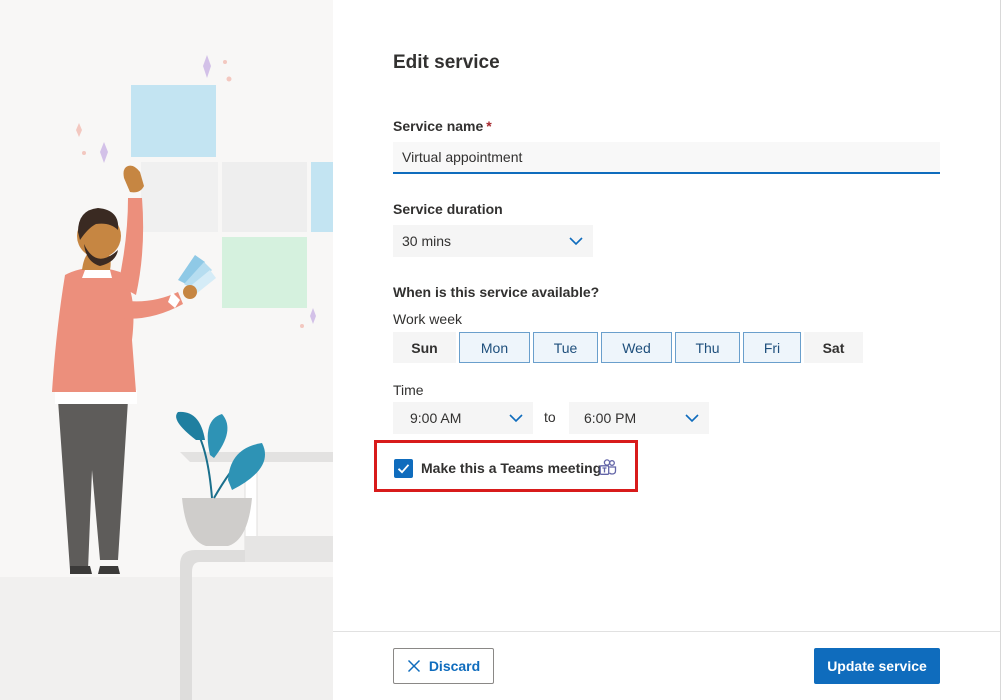 The width and height of the screenshot is (1001, 700). Describe the element at coordinates (413, 666) in the screenshot. I see `close-icon` at that location.